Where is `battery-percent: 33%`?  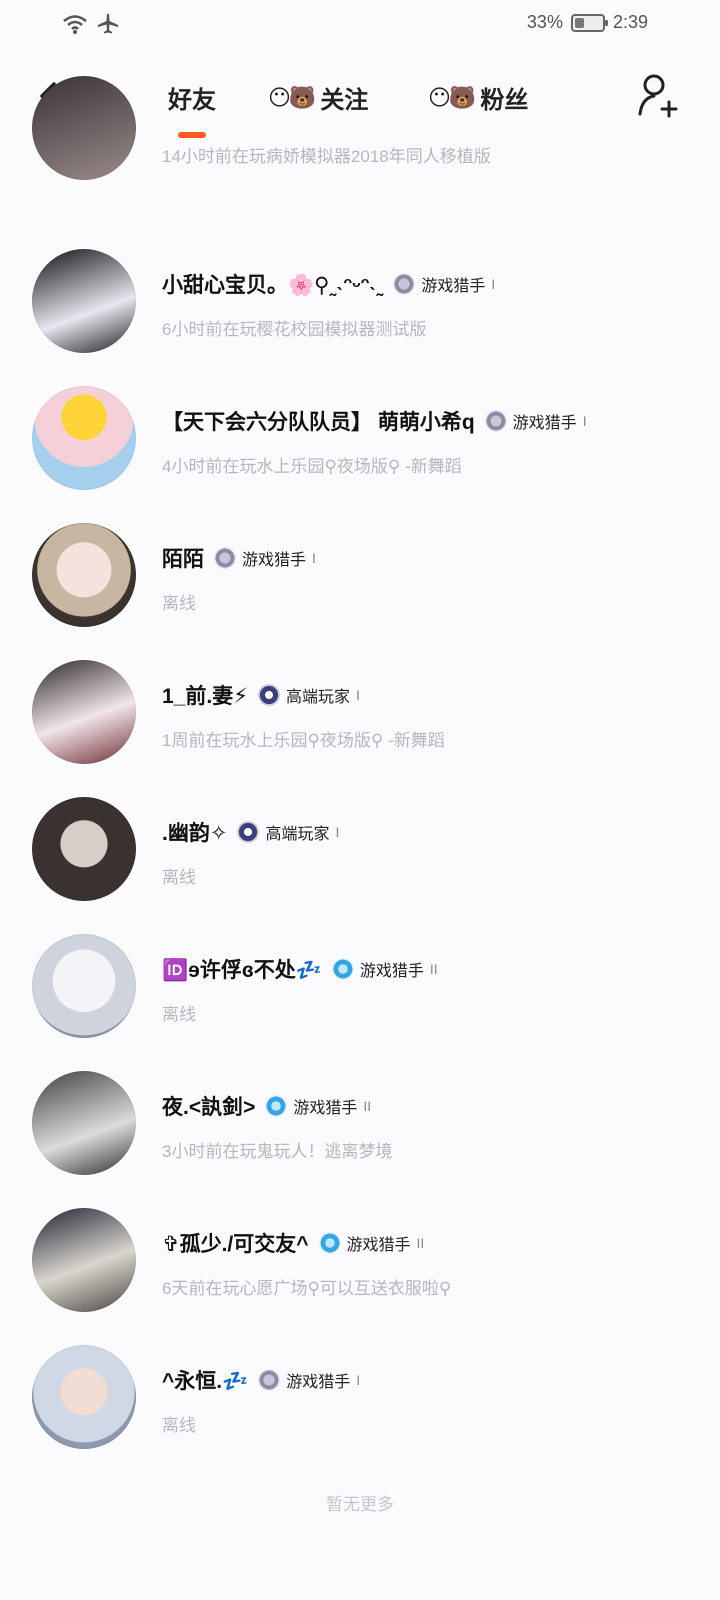 battery-percent: 33% is located at coordinates (544, 22).